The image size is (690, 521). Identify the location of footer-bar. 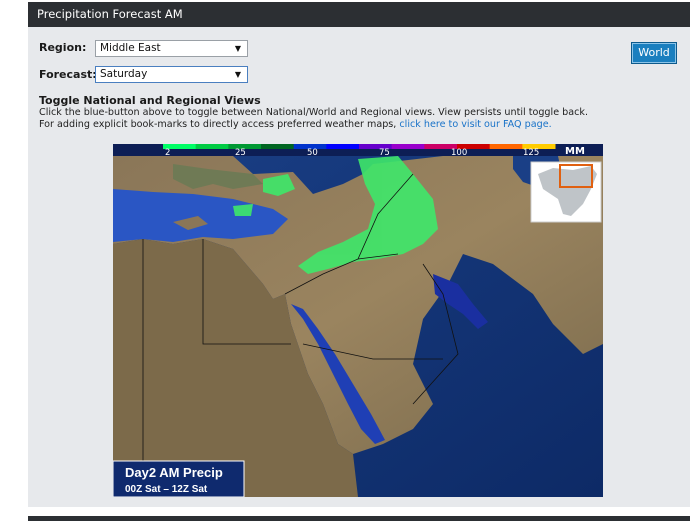
(359, 518).